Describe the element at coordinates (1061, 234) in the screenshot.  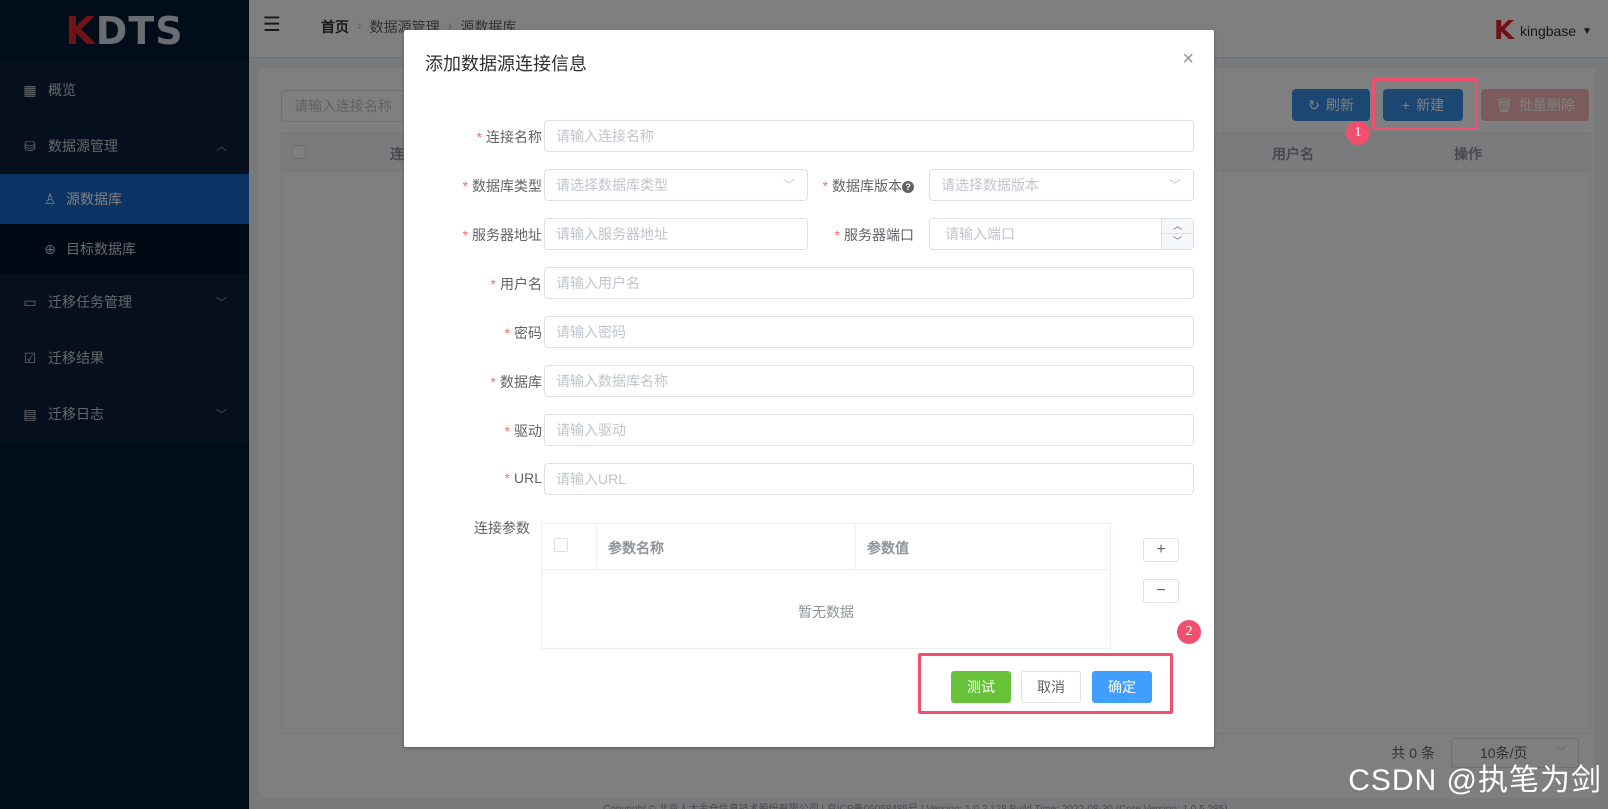
I see `server-port-input: 请输入端口 ︿ ﹀` at that location.